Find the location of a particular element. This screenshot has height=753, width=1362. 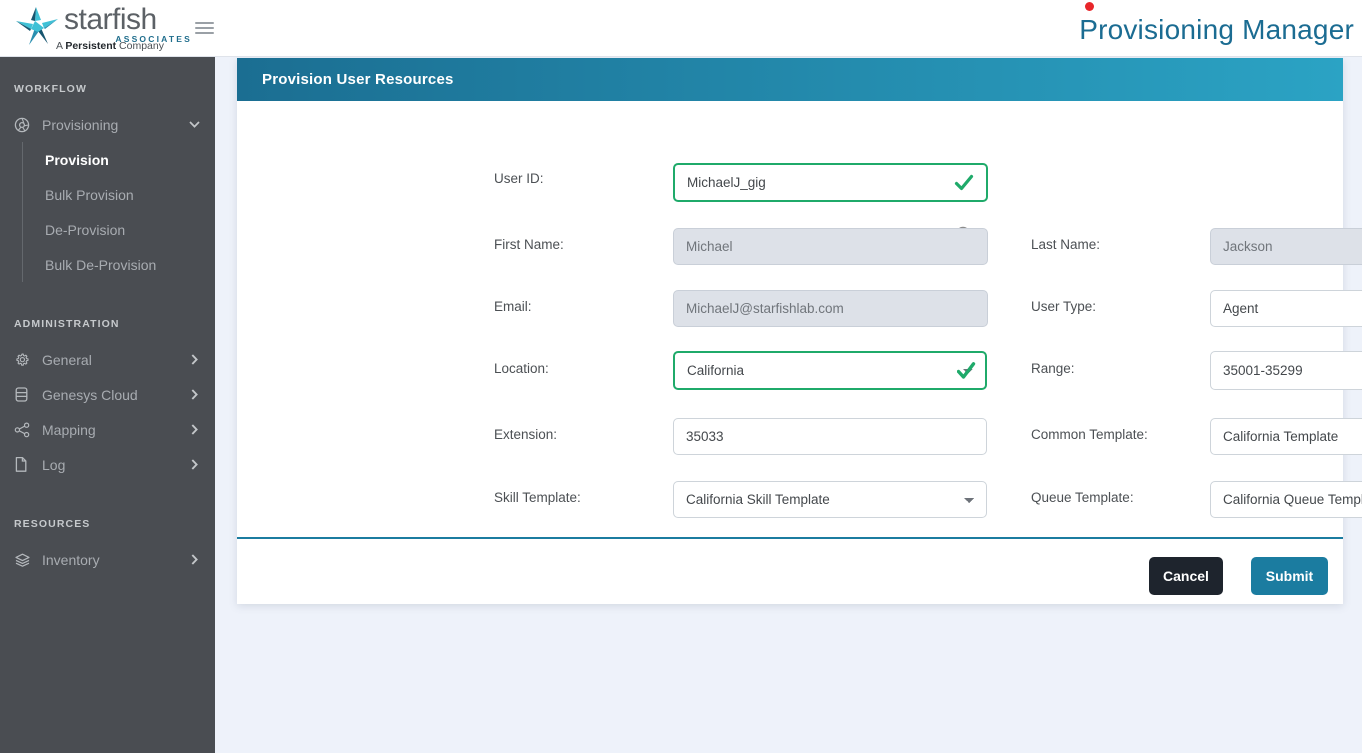

queue-template-select: California Queue Template is located at coordinates (1286, 499).